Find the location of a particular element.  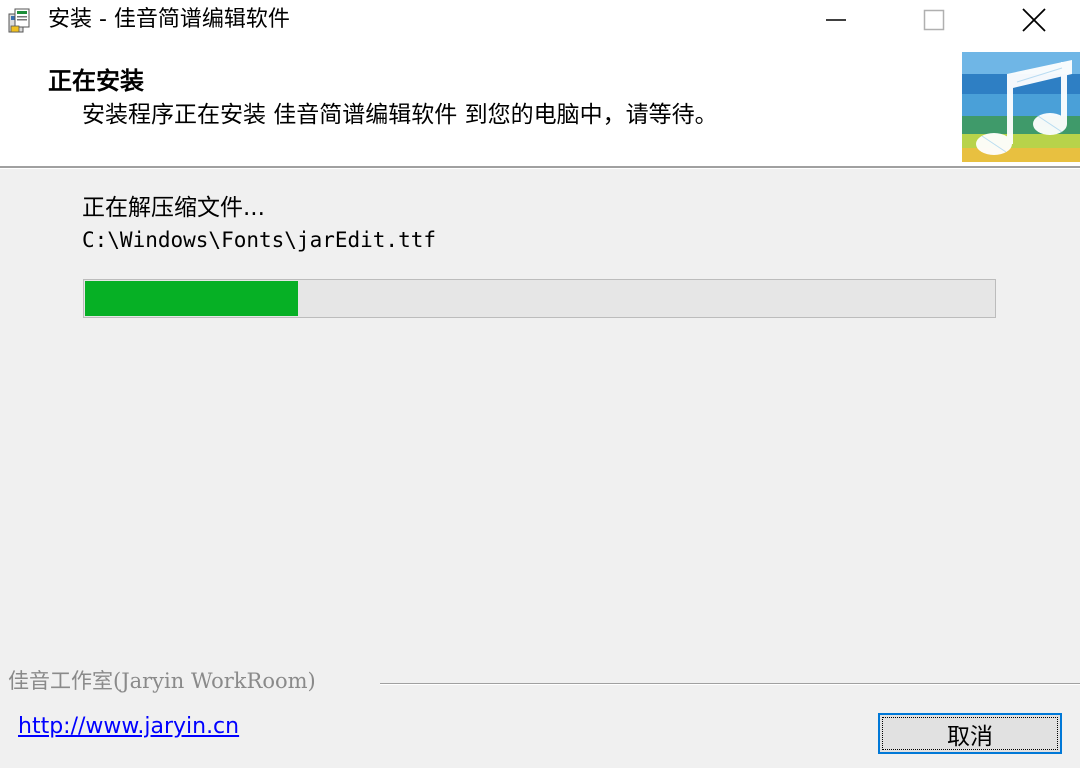

install-progress-bar is located at coordinates (539, 298).